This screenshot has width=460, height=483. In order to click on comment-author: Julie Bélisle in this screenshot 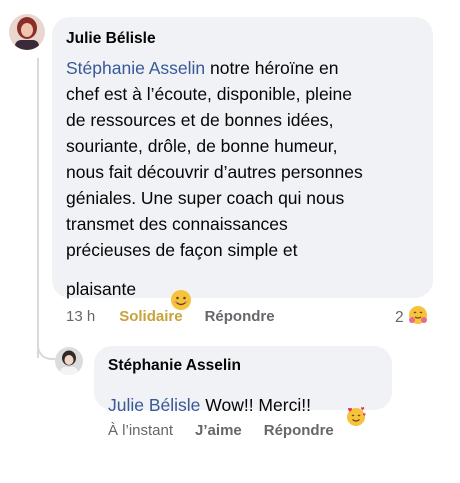, I will do `click(111, 39)`.